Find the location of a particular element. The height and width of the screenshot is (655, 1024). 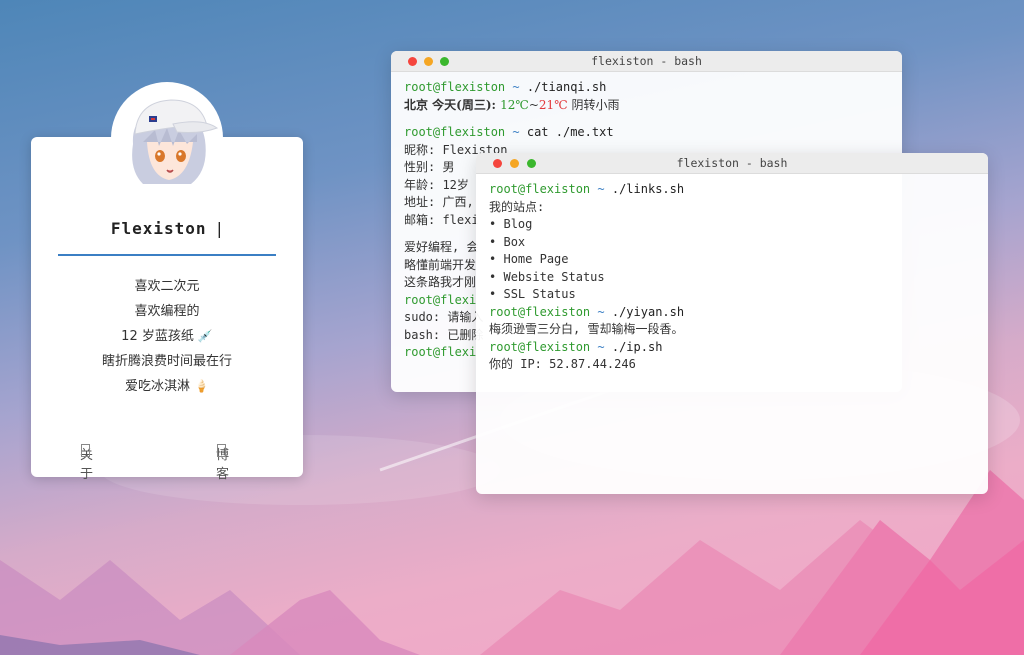

site-link-blog: • Blog is located at coordinates (732, 225).